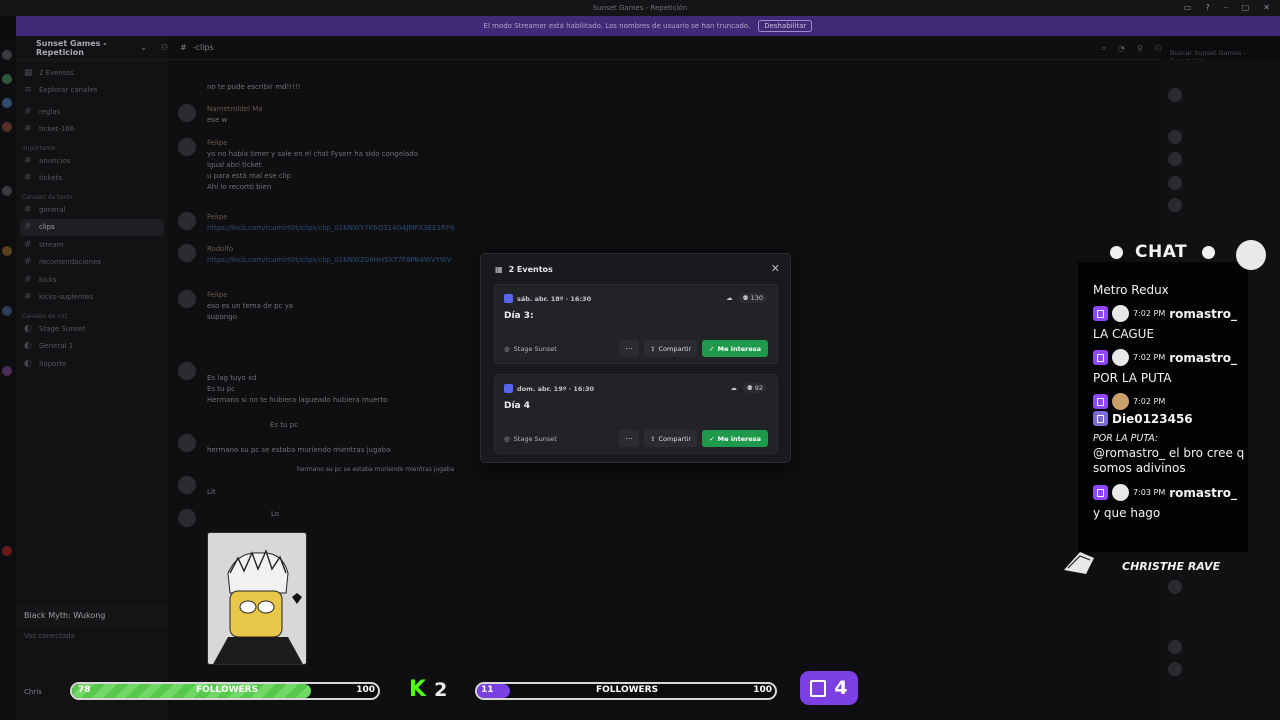 The height and width of the screenshot is (720, 1280). What do you see at coordinates (1266, 7) in the screenshot?
I see `close-window-icon: ✕` at bounding box center [1266, 7].